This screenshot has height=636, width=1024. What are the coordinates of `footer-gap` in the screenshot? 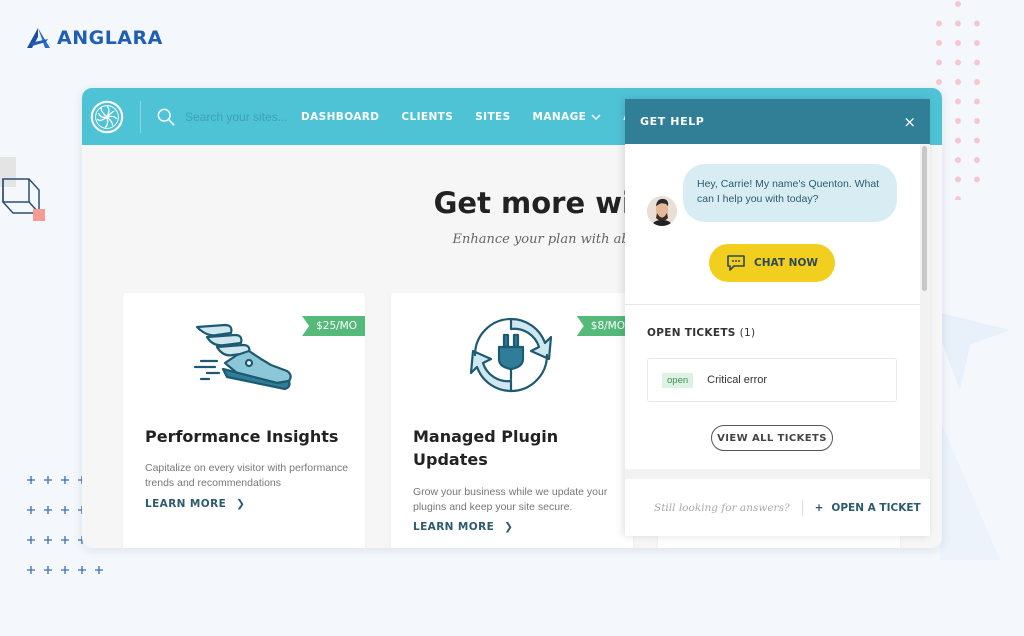 It's located at (777, 474).